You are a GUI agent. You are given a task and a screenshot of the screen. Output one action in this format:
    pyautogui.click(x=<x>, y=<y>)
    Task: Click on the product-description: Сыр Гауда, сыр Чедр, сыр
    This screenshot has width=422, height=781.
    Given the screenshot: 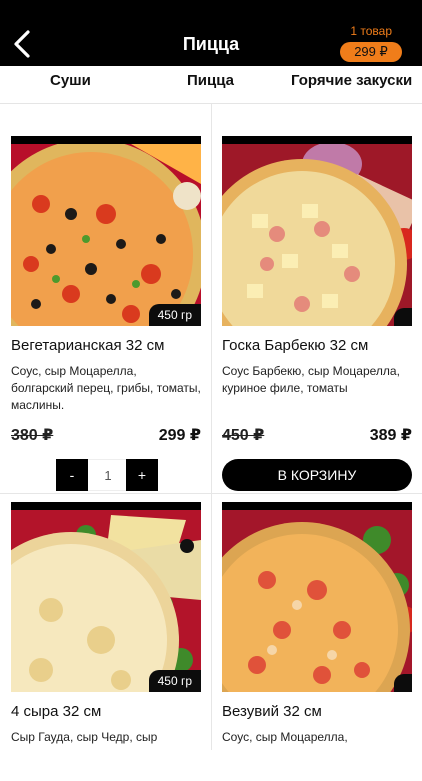 What is the action you would take?
    pyautogui.click(x=84, y=737)
    